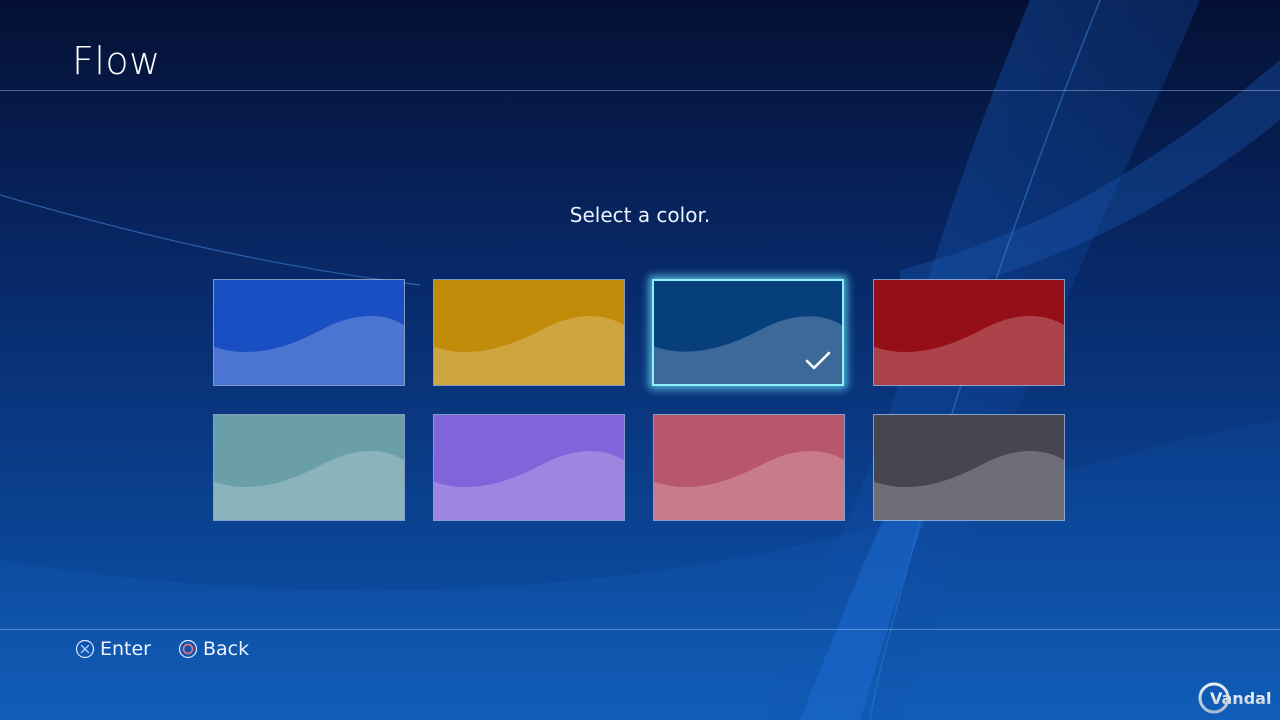 This screenshot has width=1280, height=720. I want to click on color-swatch-purple, so click(529, 467).